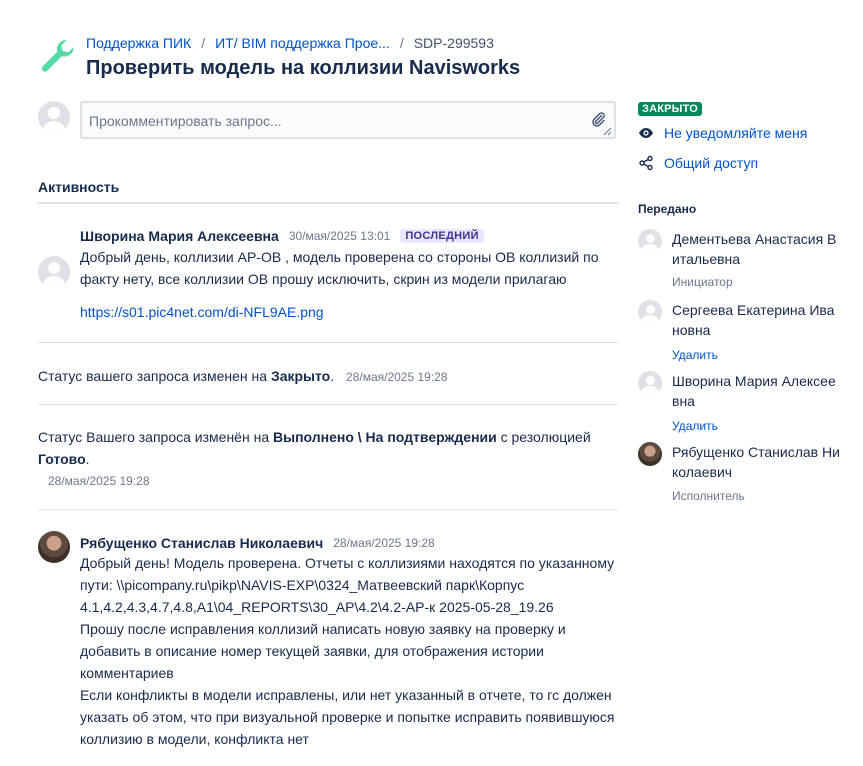 This screenshot has height=766, width=863. I want to click on participant-name: Дементьева Анастасия Витальевна, so click(754, 249).